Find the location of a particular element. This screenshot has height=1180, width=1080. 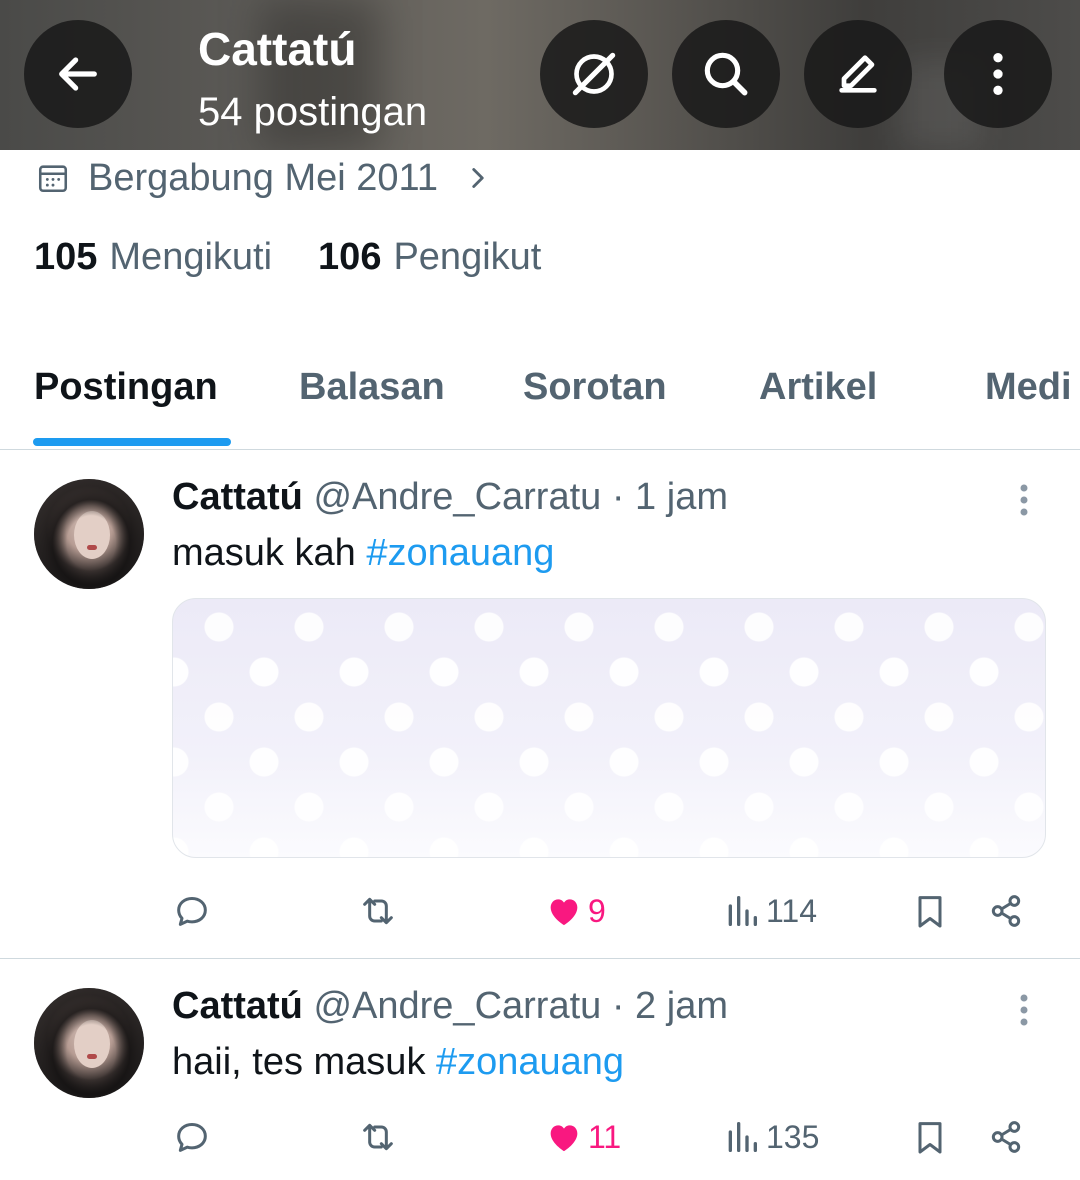

views-button: 135 is located at coordinates (770, 1137).